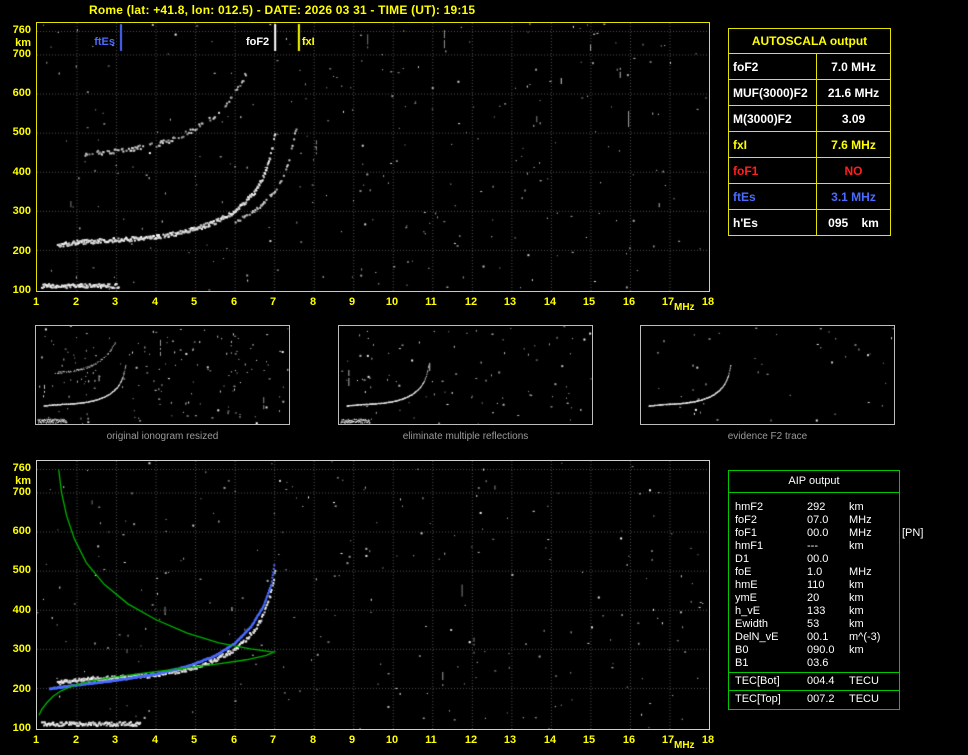  I want to click on aip-row: foF1 00.0 MHz [PN], so click(826, 533).